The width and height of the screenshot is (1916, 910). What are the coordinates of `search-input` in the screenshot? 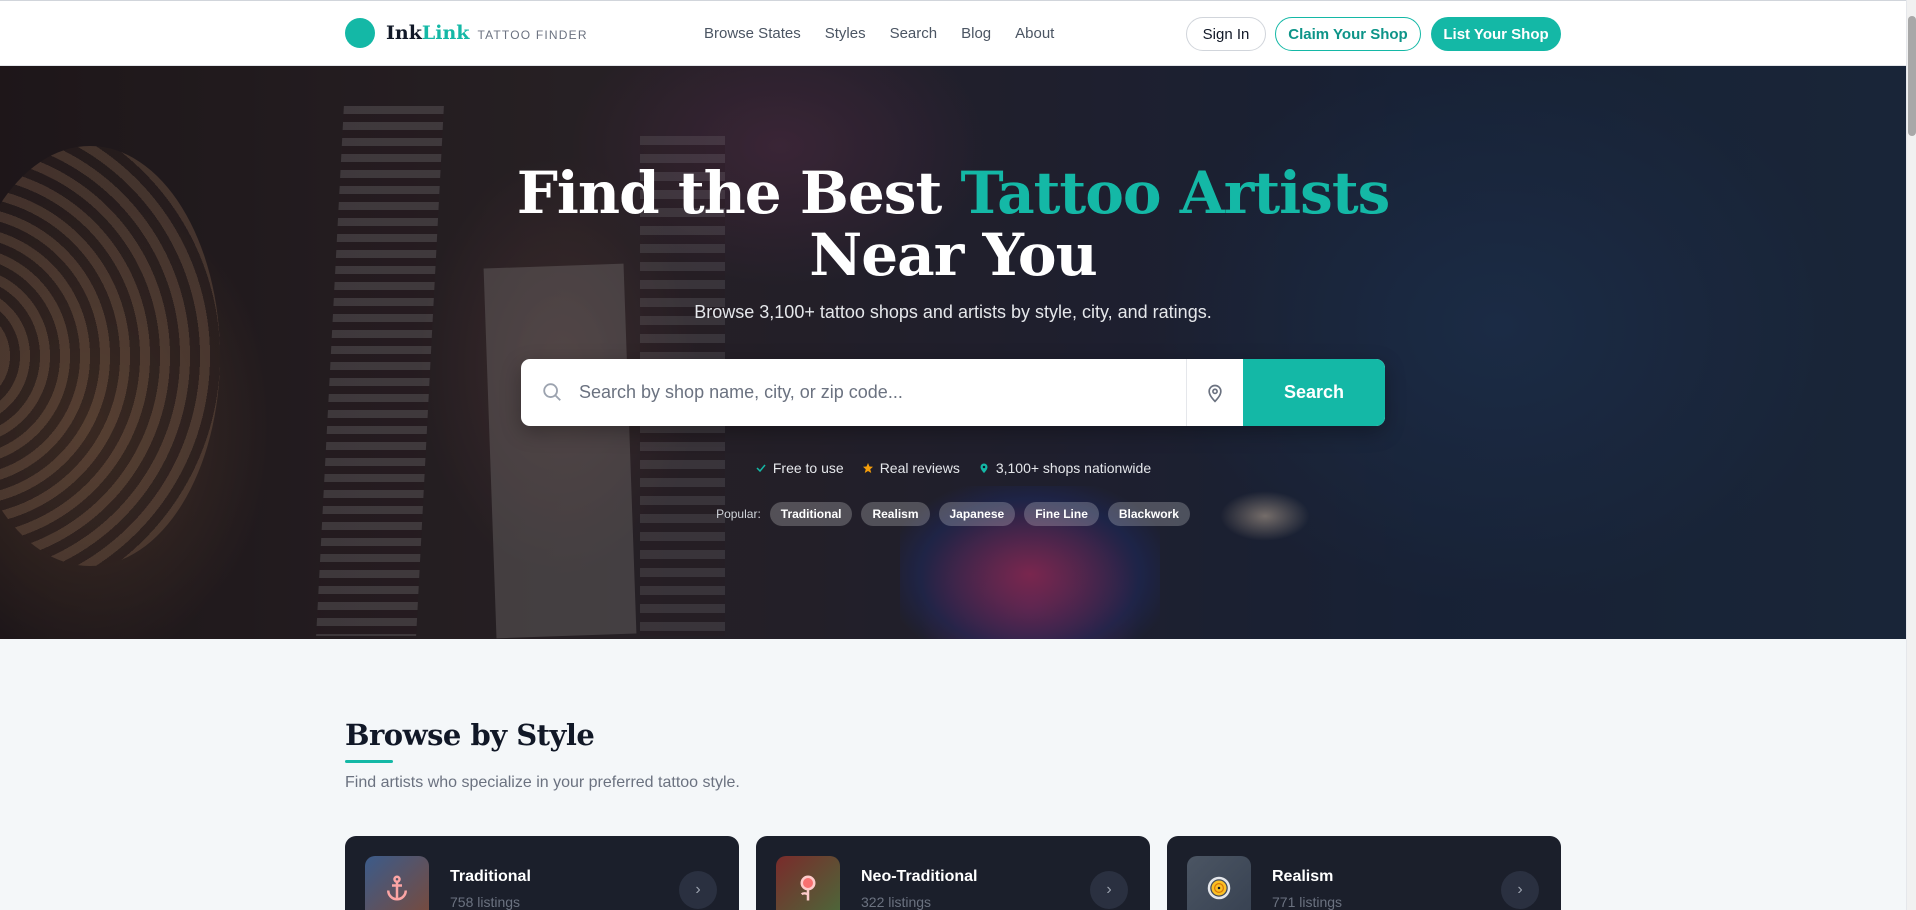 It's located at (879, 392).